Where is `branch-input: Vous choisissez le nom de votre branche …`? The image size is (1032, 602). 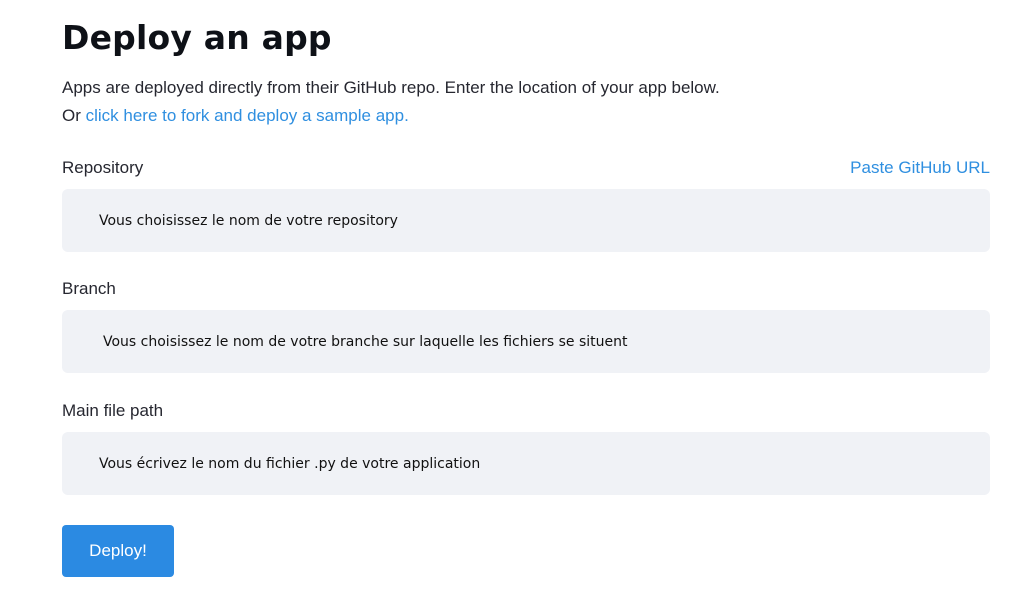 branch-input: Vous choisissez le nom de votre branche … is located at coordinates (526, 341).